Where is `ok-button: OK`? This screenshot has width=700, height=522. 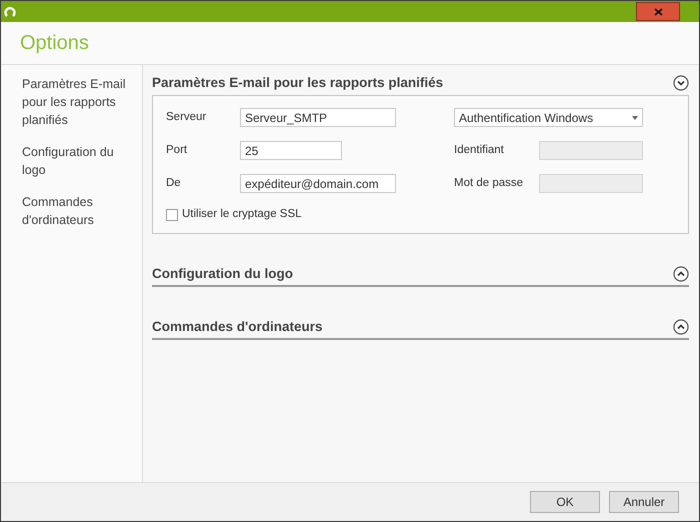 ok-button: OK is located at coordinates (565, 502).